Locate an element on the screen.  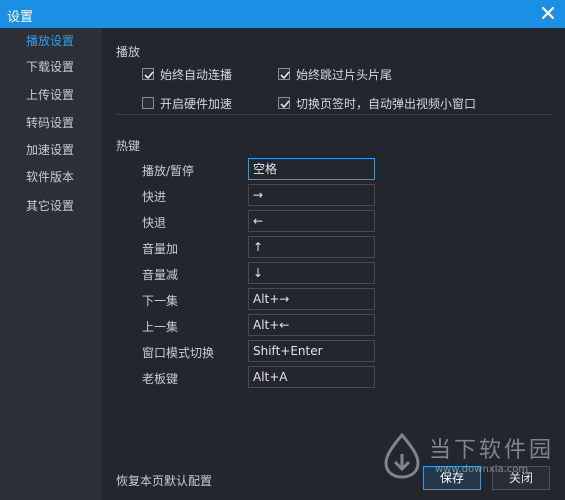
checkbox-auto-mini-window: 切换页签时，自动弹出视频小窗口 is located at coordinates (377, 103).